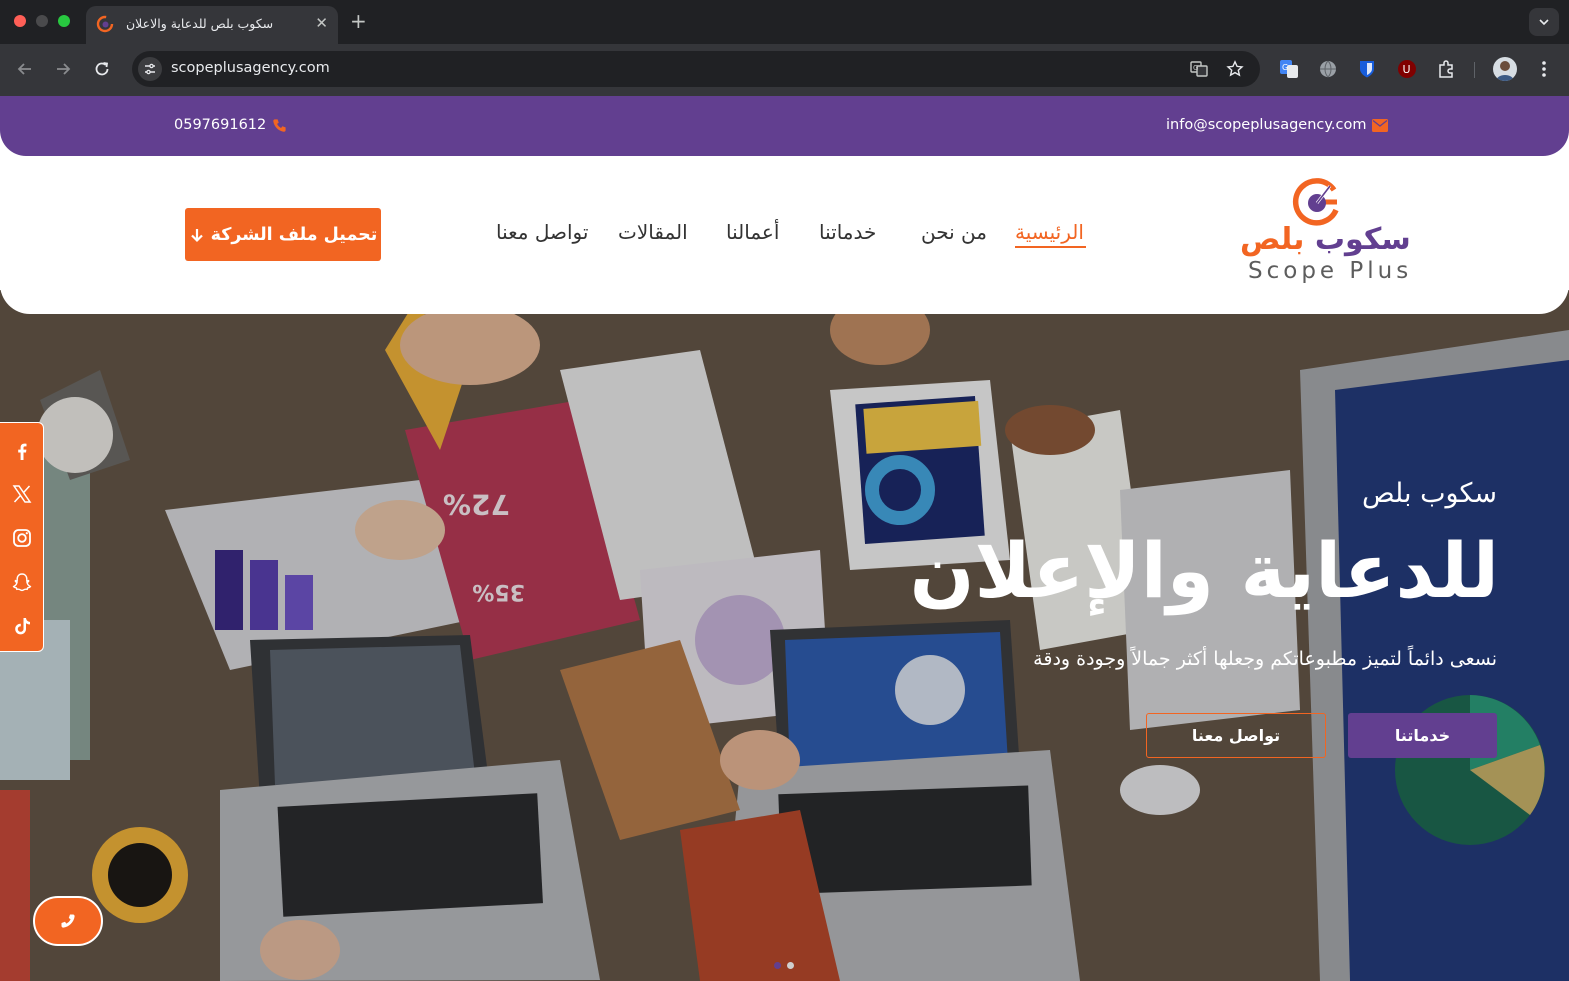 Image resolution: width=1569 pixels, height=981 pixels. What do you see at coordinates (105, 24) in the screenshot?
I see `site-favicon-icon` at bounding box center [105, 24].